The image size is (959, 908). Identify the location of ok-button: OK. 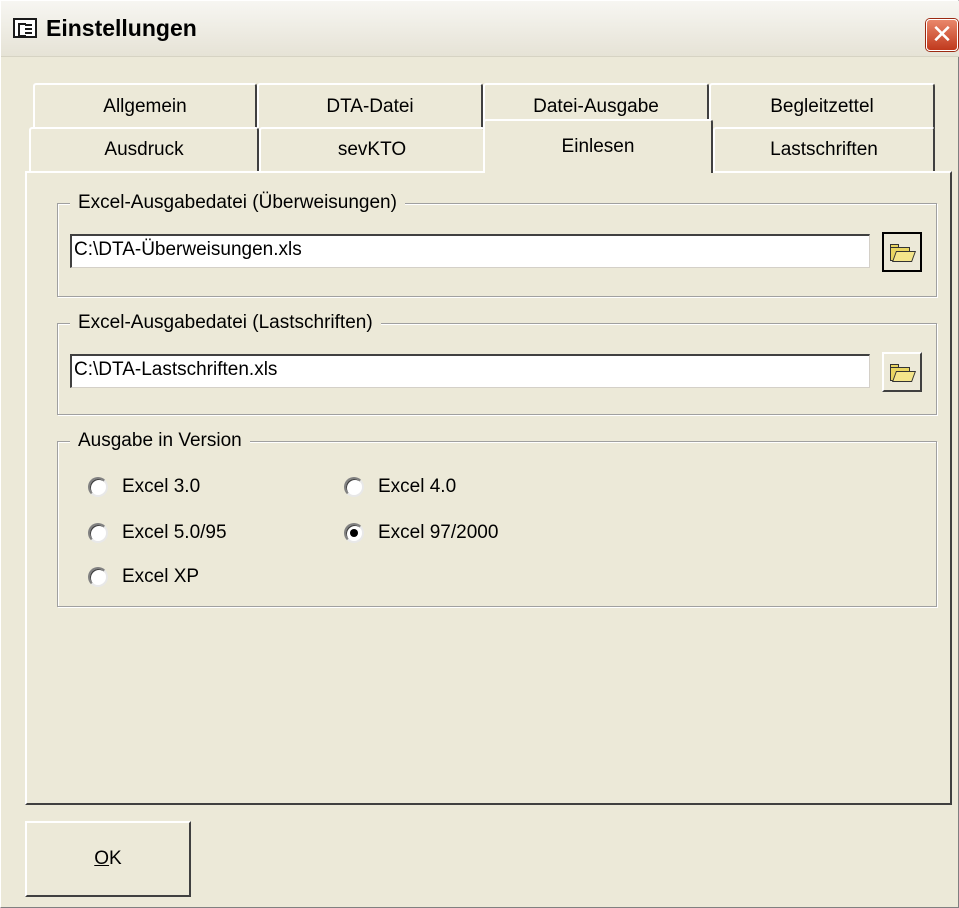
(108, 859).